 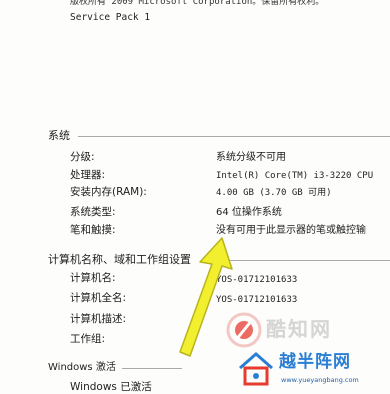 What do you see at coordinates (256, 369) in the screenshot?
I see `watermark-house-icon` at bounding box center [256, 369].